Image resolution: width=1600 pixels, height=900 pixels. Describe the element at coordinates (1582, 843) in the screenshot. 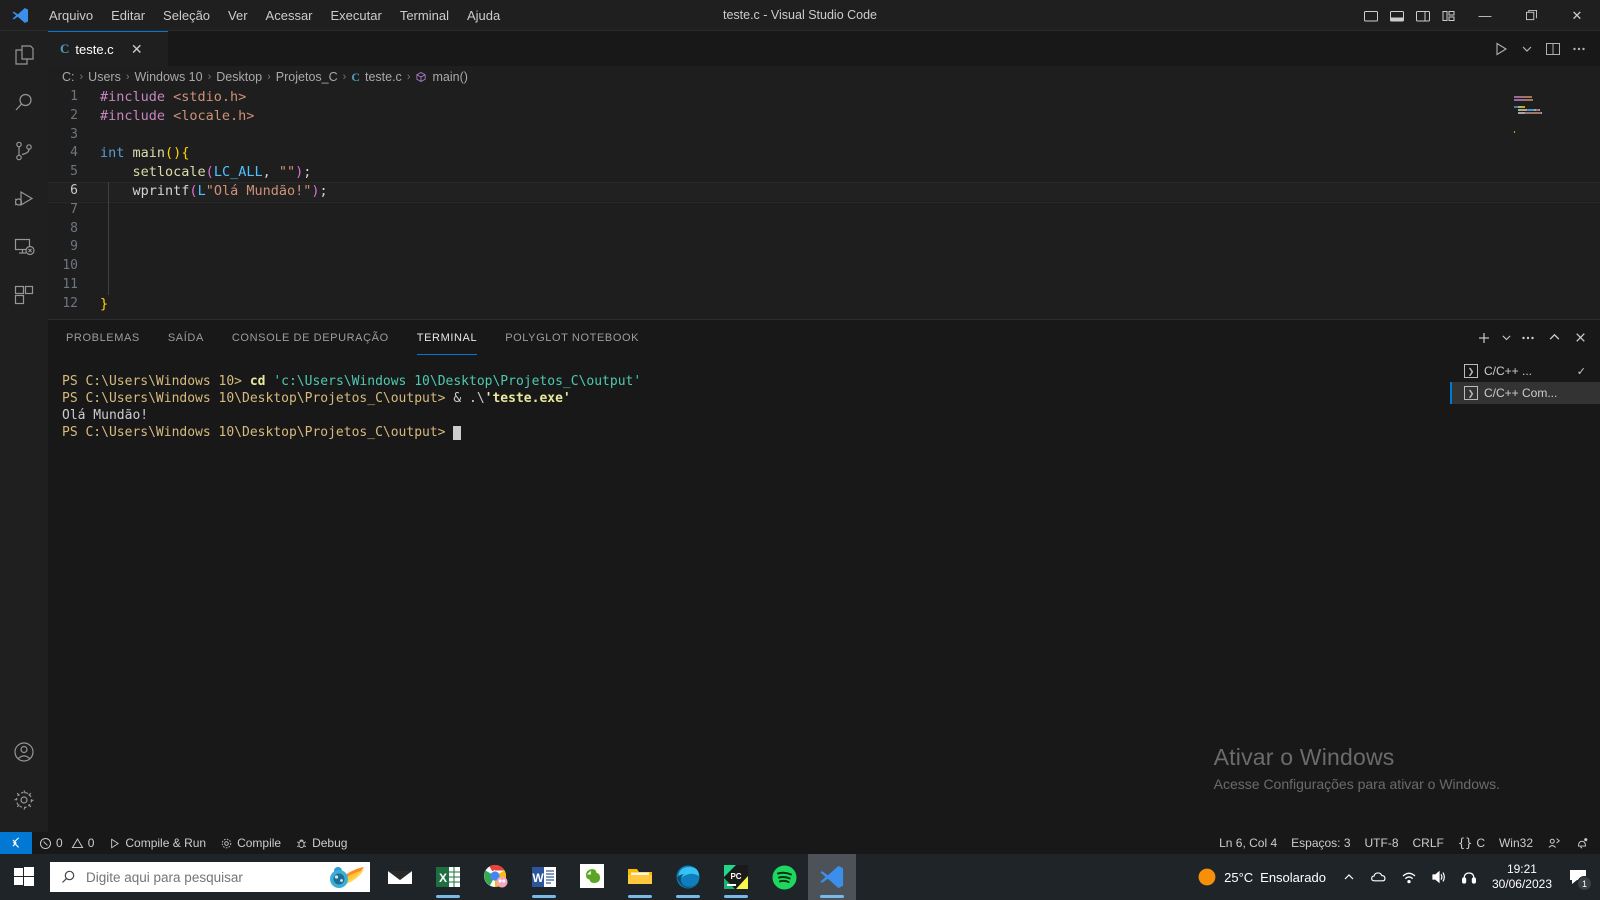

I see `status-notifications` at that location.